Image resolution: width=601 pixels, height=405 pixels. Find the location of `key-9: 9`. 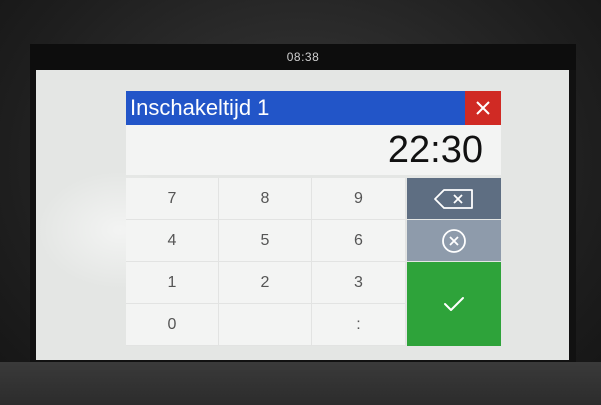

key-9: 9 is located at coordinates (359, 199).